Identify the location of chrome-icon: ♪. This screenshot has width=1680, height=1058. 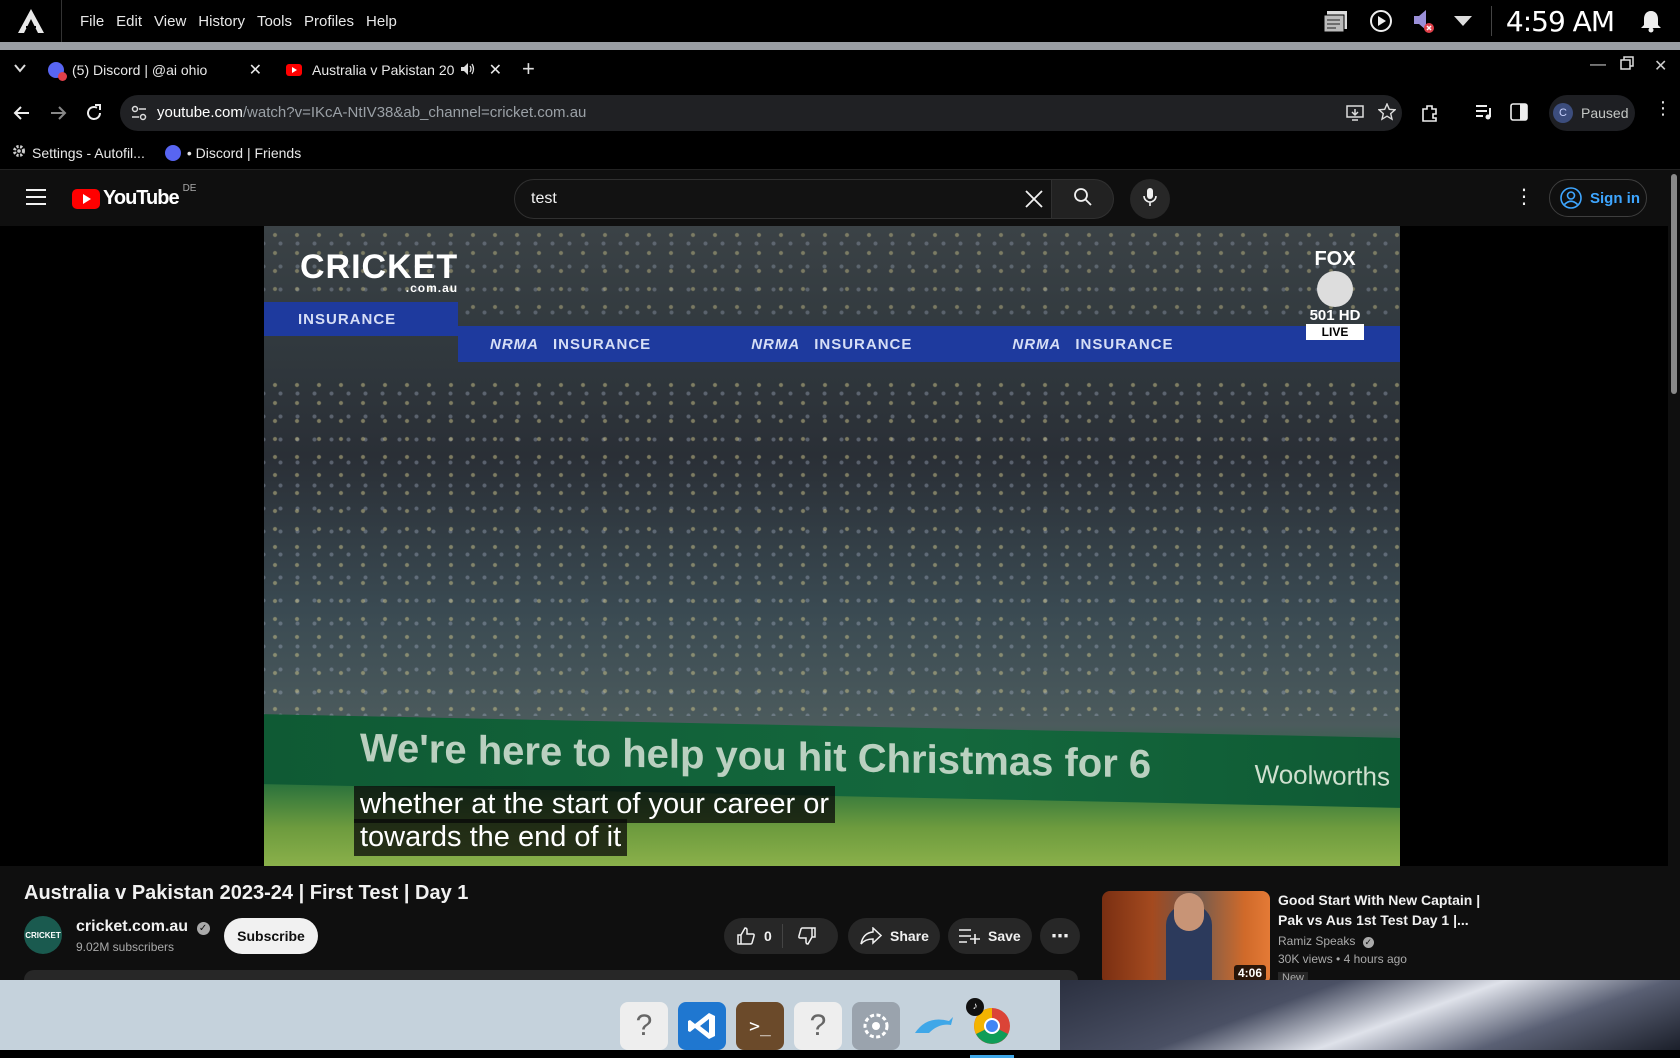
(991, 1028).